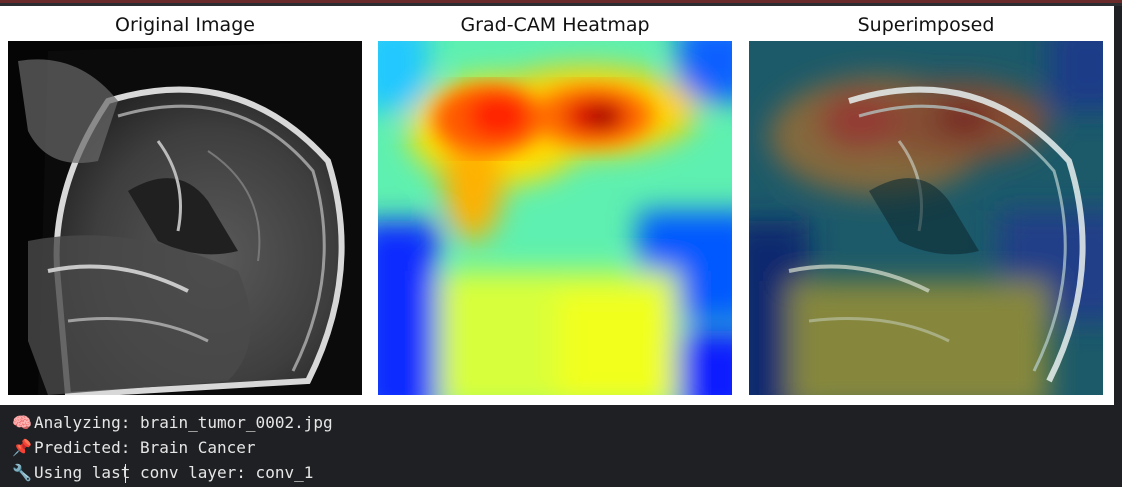 The image size is (1122, 487). Describe the element at coordinates (185, 25) in the screenshot. I see `title-original-image: Original Image` at that location.